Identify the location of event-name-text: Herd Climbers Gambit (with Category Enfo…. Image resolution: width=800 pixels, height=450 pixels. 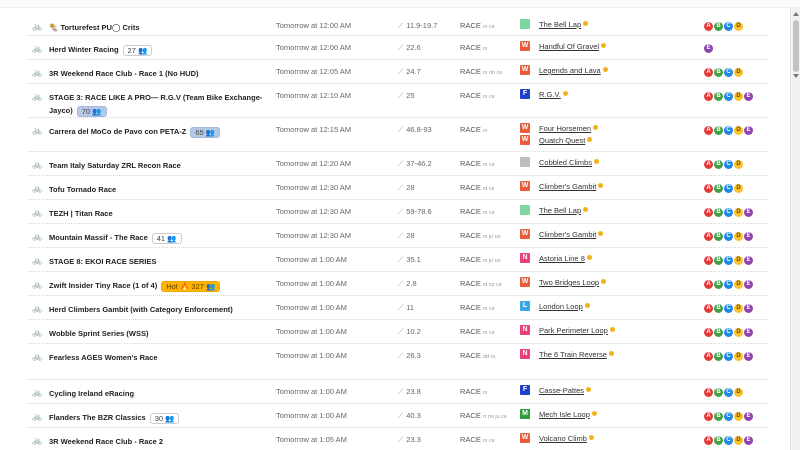
(141, 309).